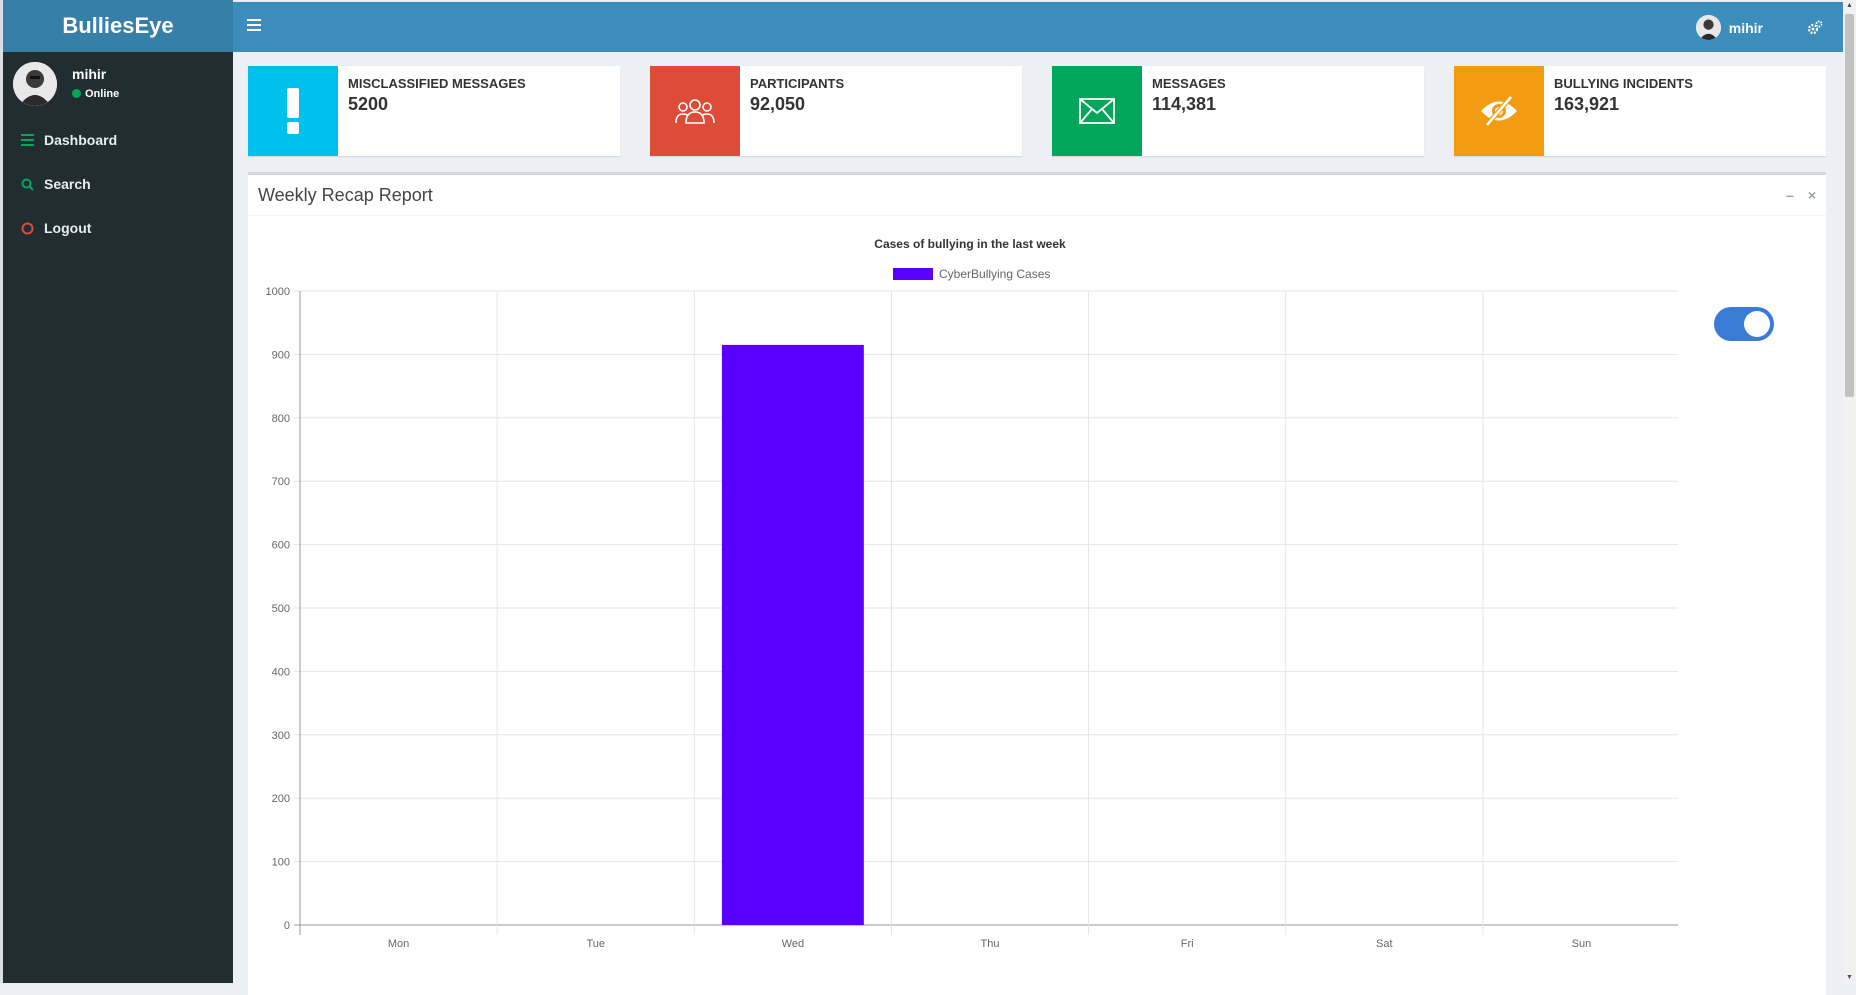  Describe the element at coordinates (345, 195) in the screenshot. I see `box-title: Weekly Recap Report` at that location.